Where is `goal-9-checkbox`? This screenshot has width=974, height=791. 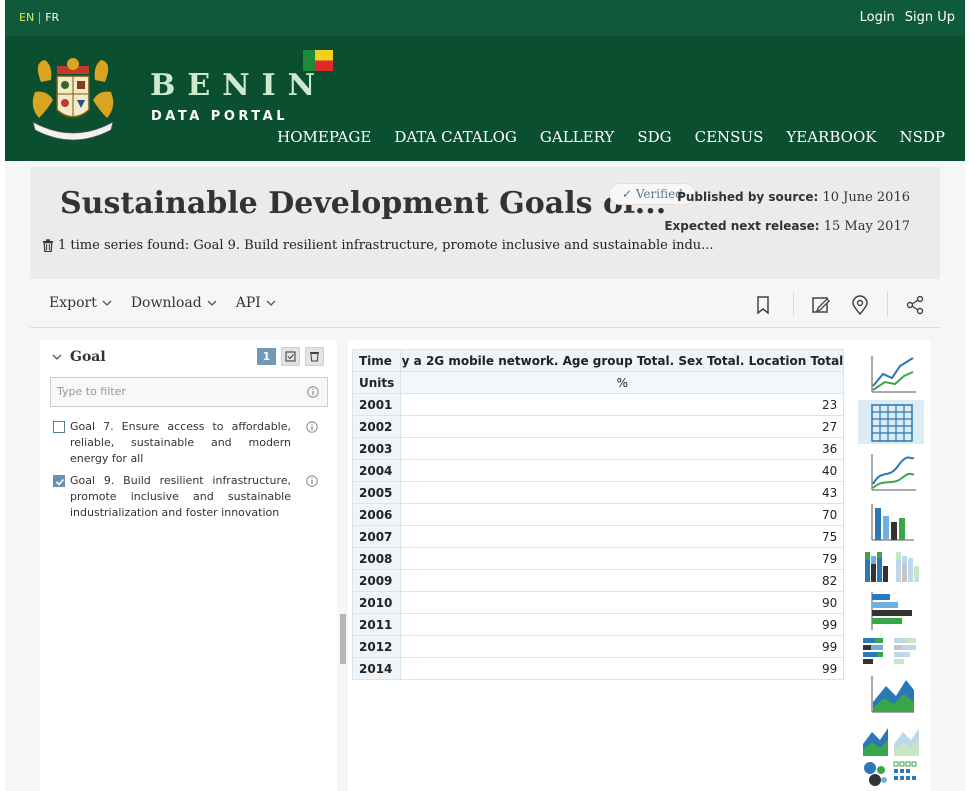 goal-9-checkbox is located at coordinates (59, 481).